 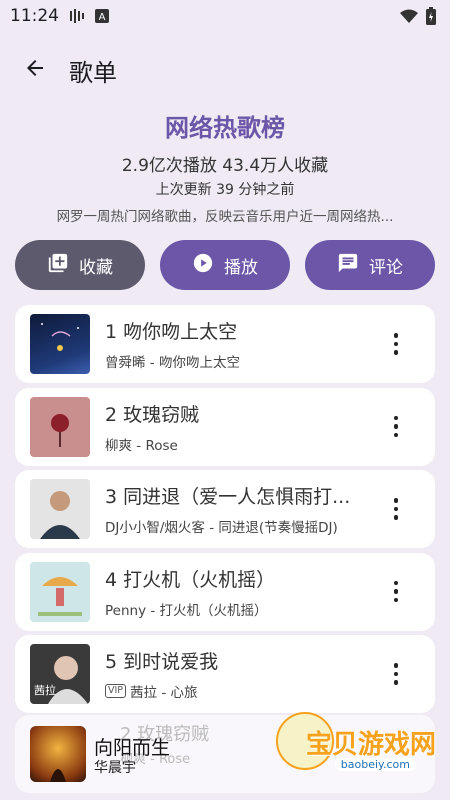 What do you see at coordinates (375, 764) in the screenshot?
I see `watermark-url: baobeiy.com` at bounding box center [375, 764].